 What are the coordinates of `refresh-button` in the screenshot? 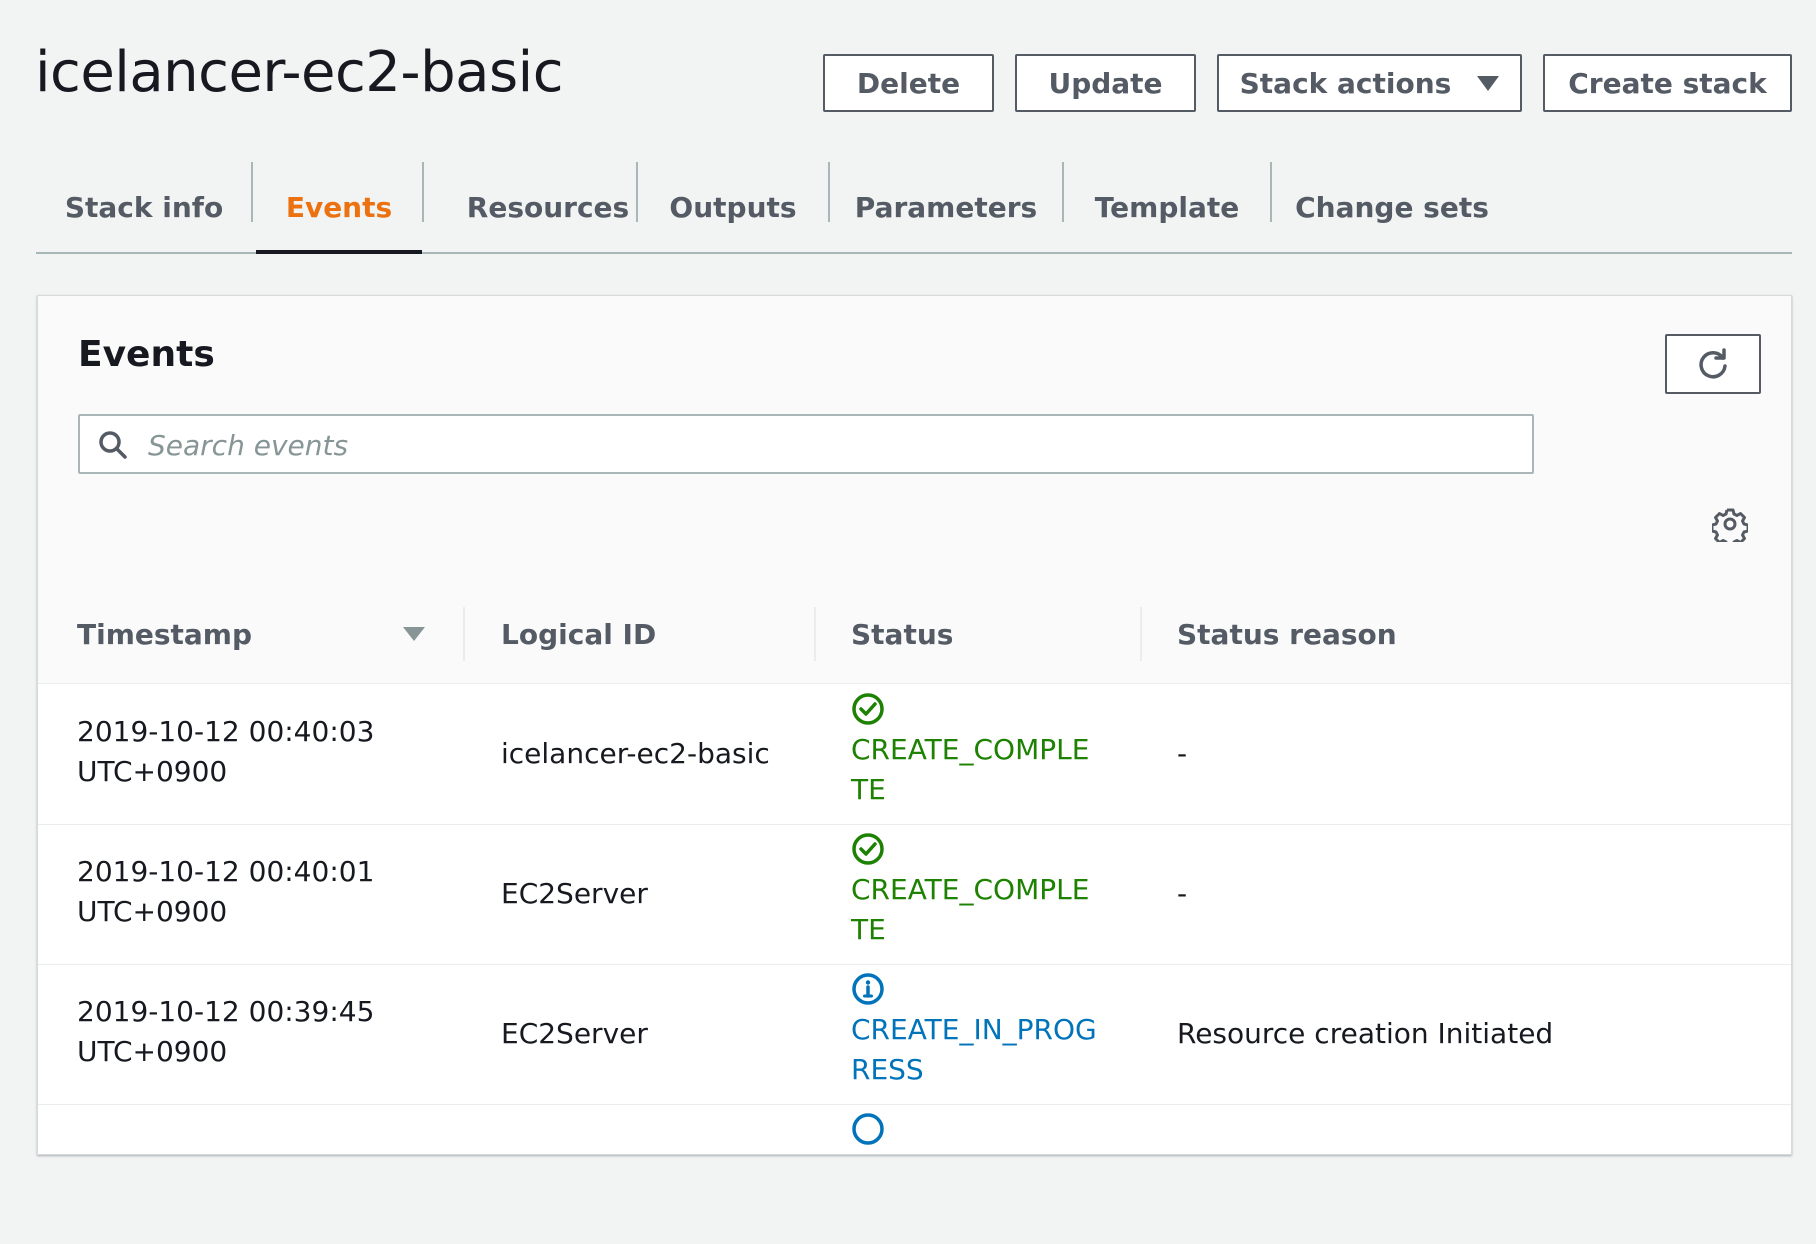 It's located at (1713, 364).